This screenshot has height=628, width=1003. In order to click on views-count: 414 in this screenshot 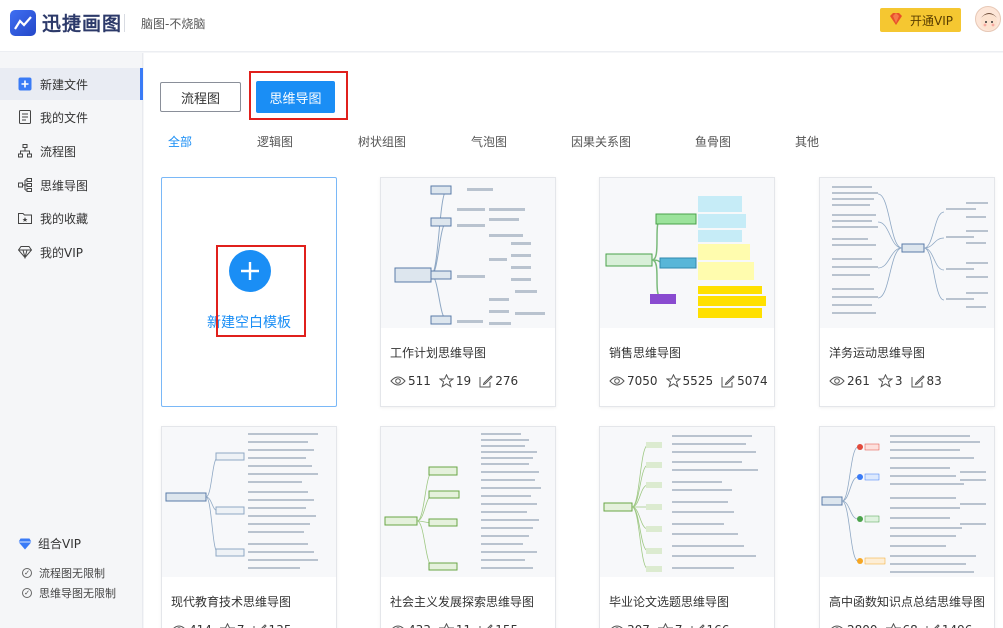, I will do `click(200, 625)`.